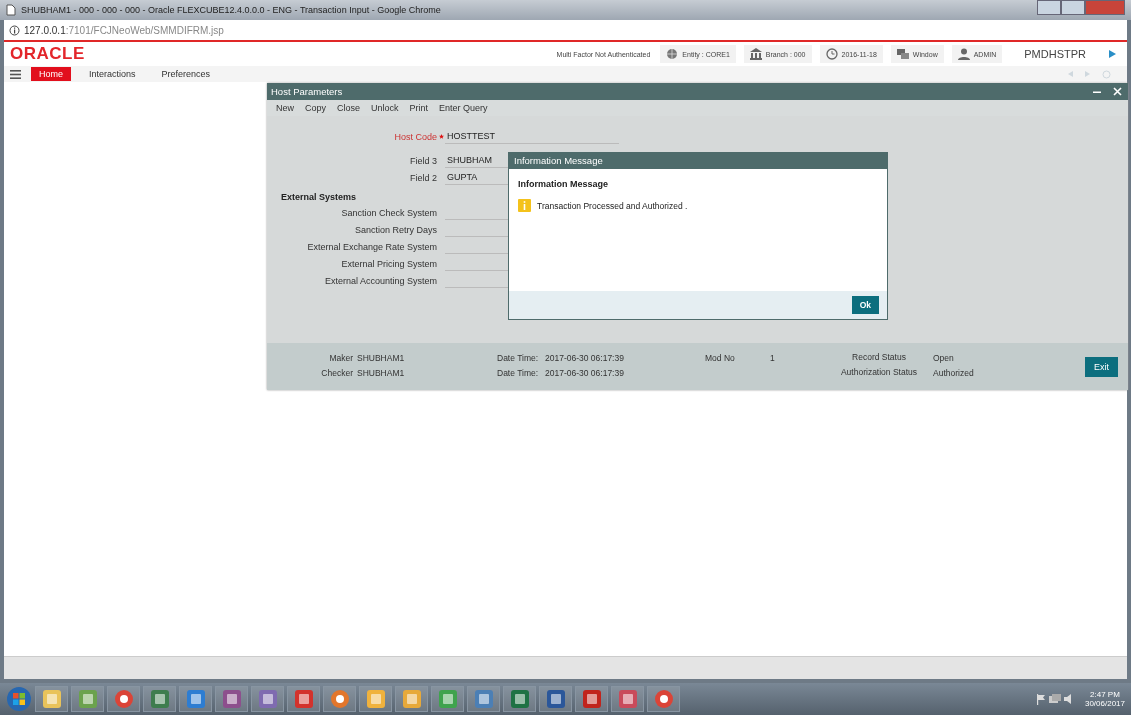 This screenshot has height=715, width=1131. I want to click on toolbar-button: Close, so click(349, 108).